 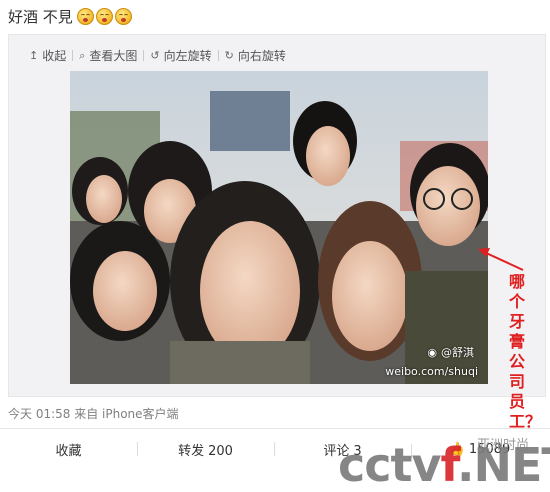 I want to click on post-text-content: 好酒 不見, so click(x=40, y=17).